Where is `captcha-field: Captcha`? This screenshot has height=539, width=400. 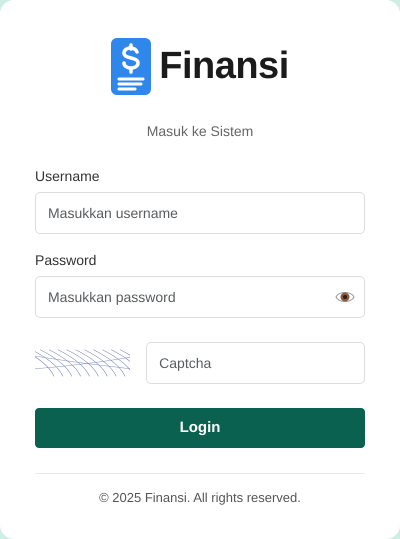
captcha-field: Captcha is located at coordinates (255, 363).